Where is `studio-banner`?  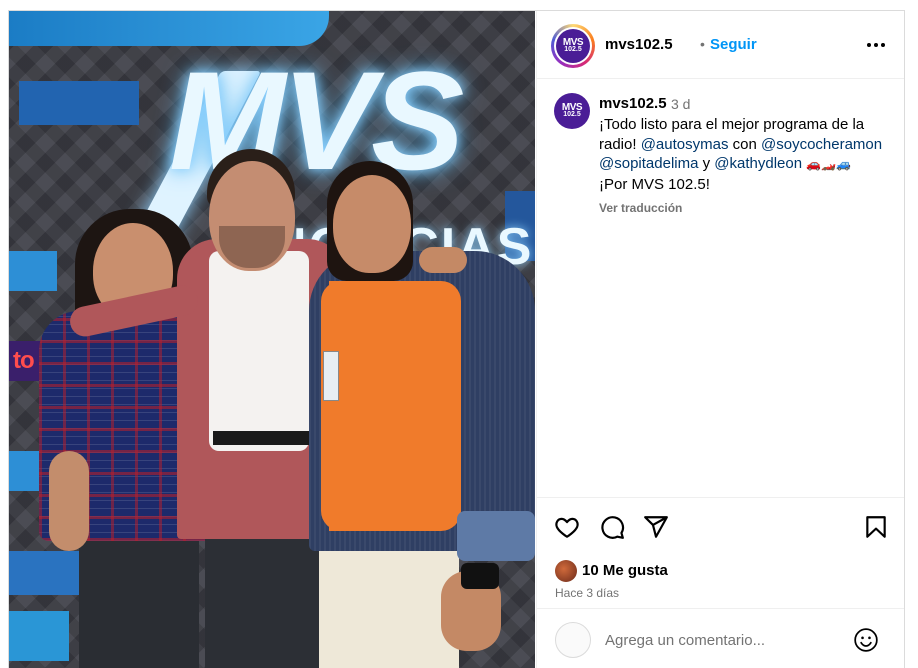
studio-banner is located at coordinates (169, 28).